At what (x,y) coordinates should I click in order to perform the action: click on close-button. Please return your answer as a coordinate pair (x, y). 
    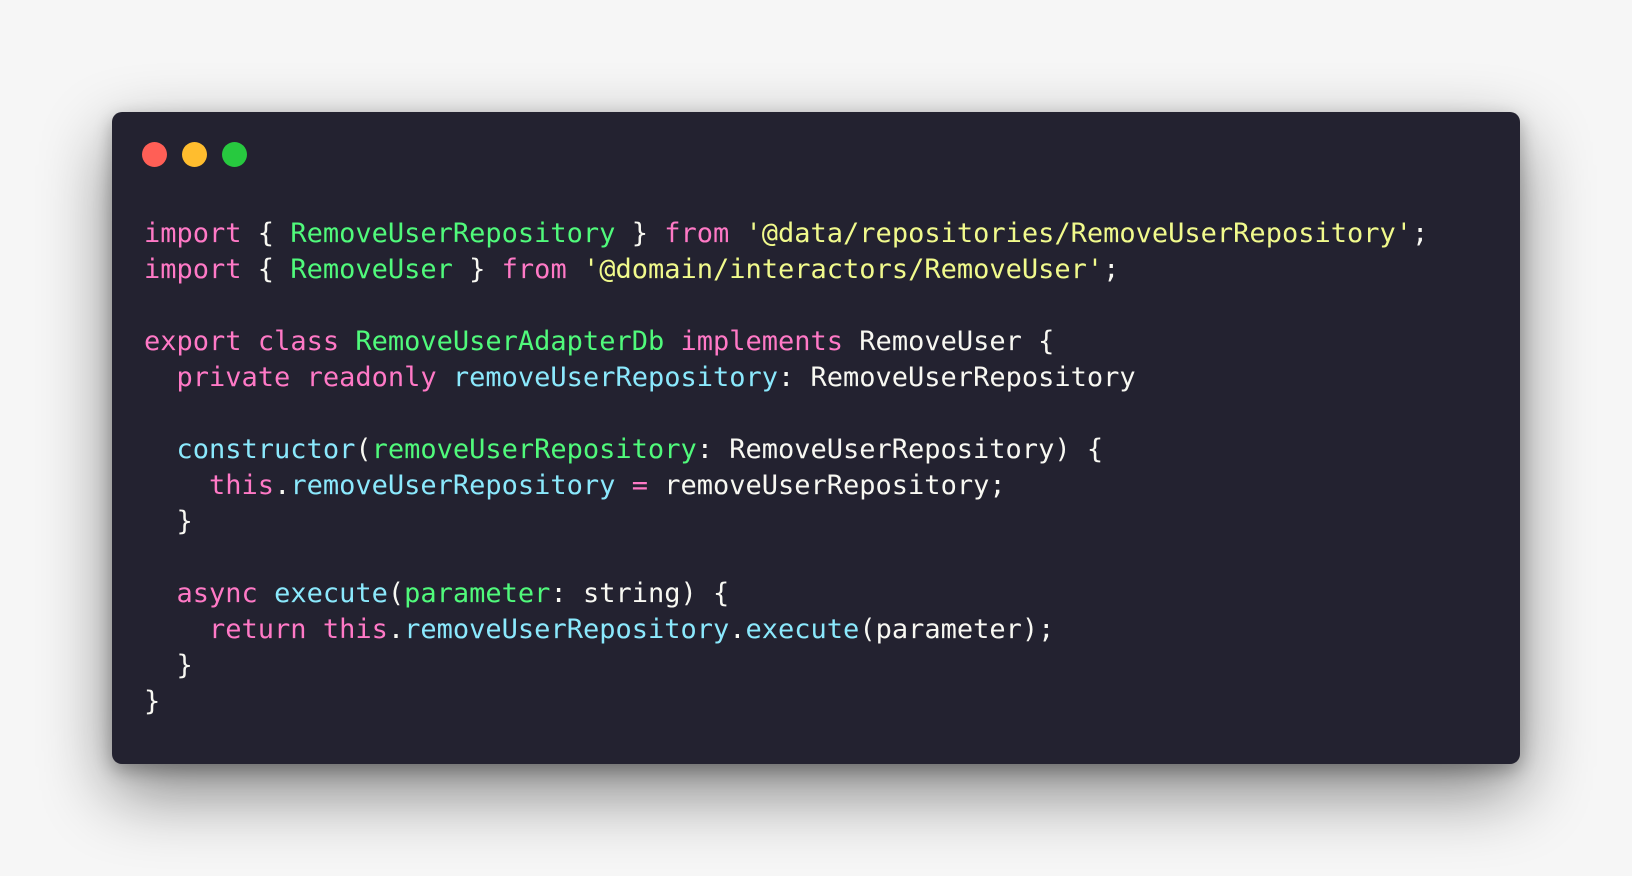
    Looking at the image, I should click on (154, 154).